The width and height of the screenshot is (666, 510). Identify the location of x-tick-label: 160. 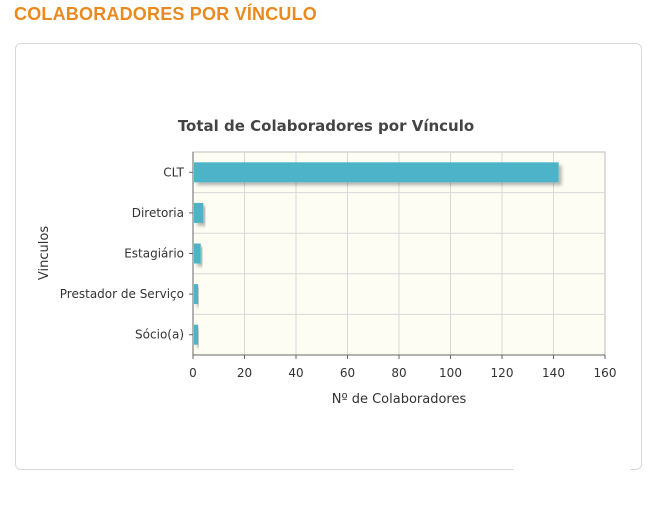
(605, 373).